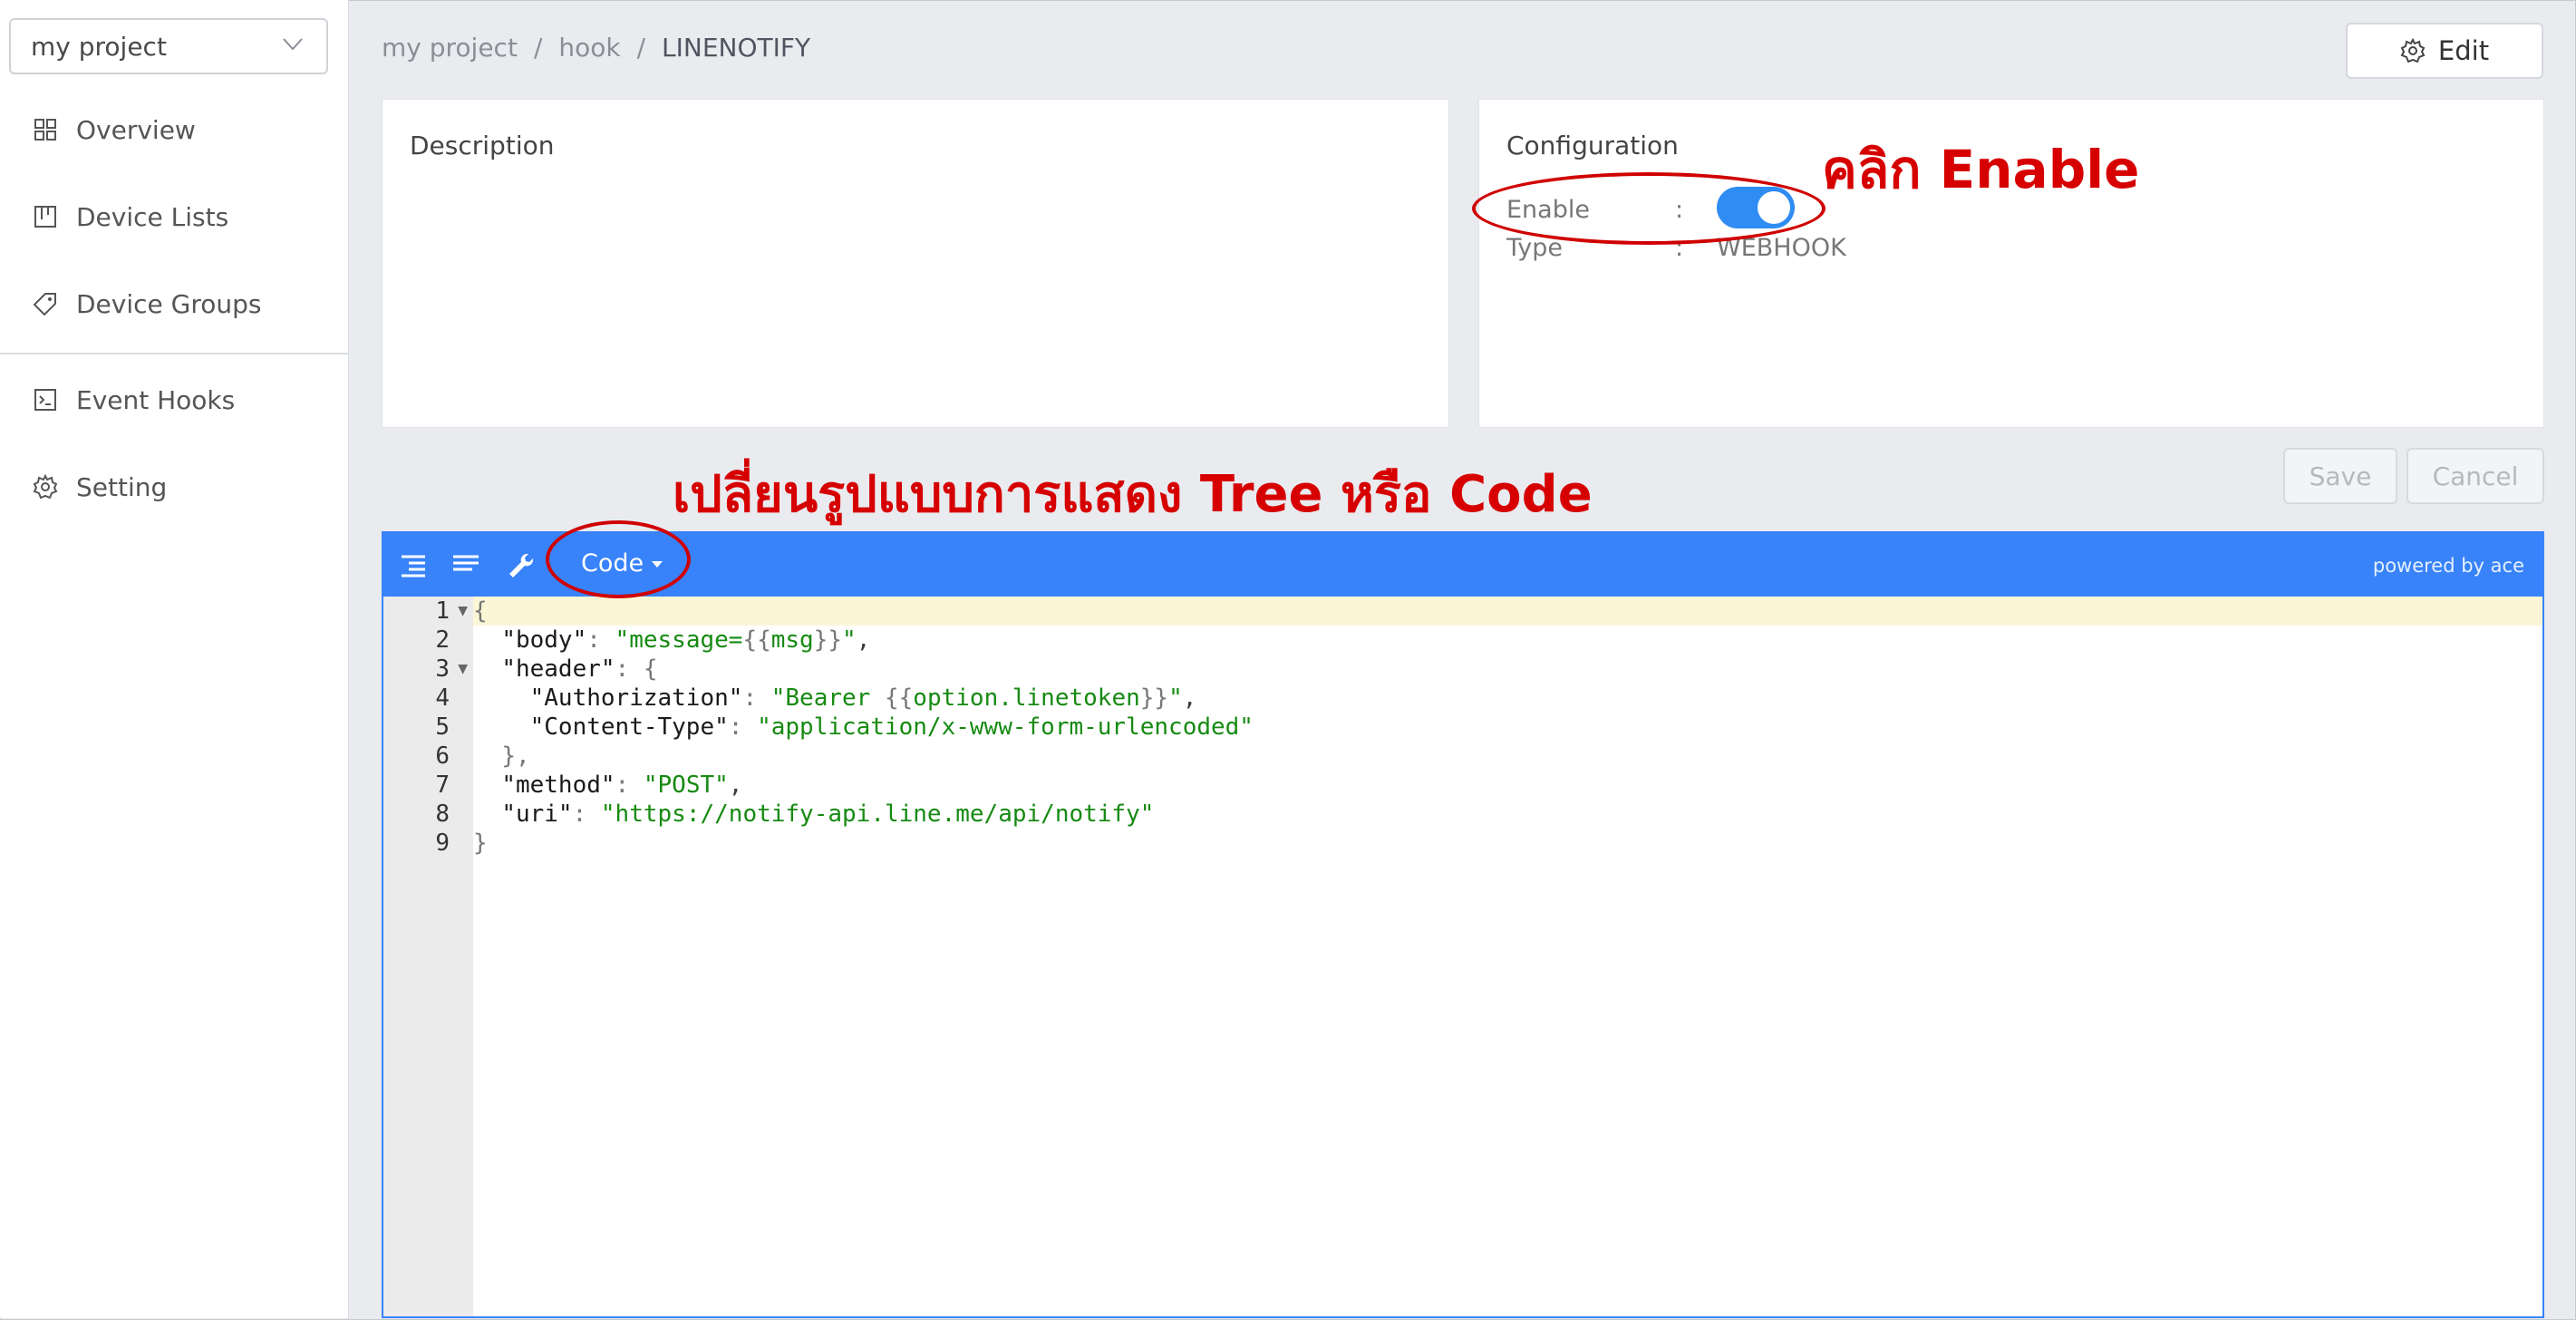  Describe the element at coordinates (174, 353) in the screenshot. I see `sidebar-divider` at that location.